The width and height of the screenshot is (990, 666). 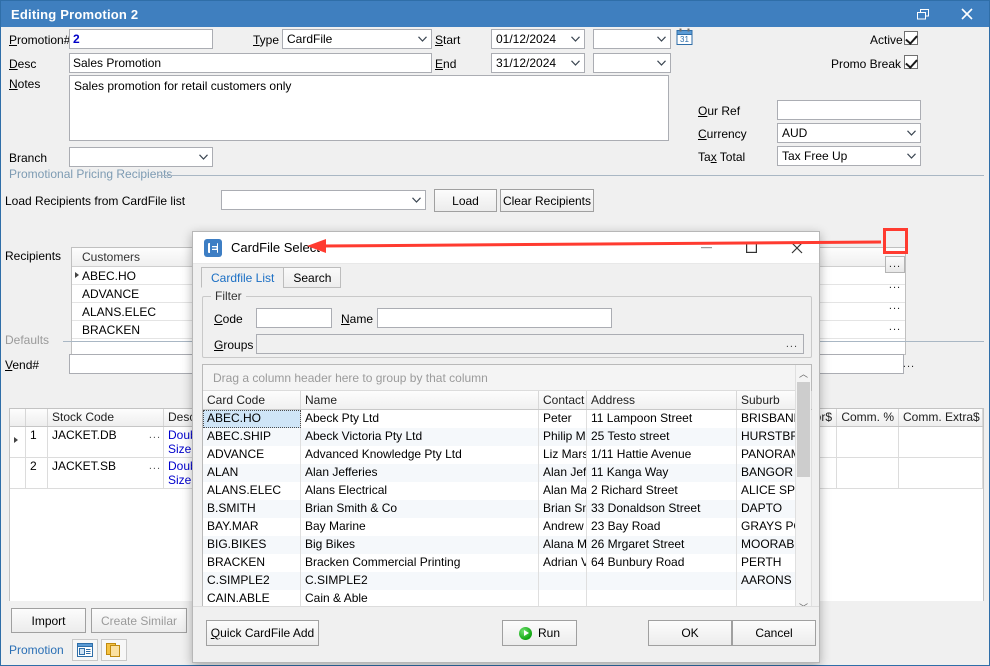 What do you see at coordinates (706, 247) in the screenshot?
I see `minimize-icon` at bounding box center [706, 247].